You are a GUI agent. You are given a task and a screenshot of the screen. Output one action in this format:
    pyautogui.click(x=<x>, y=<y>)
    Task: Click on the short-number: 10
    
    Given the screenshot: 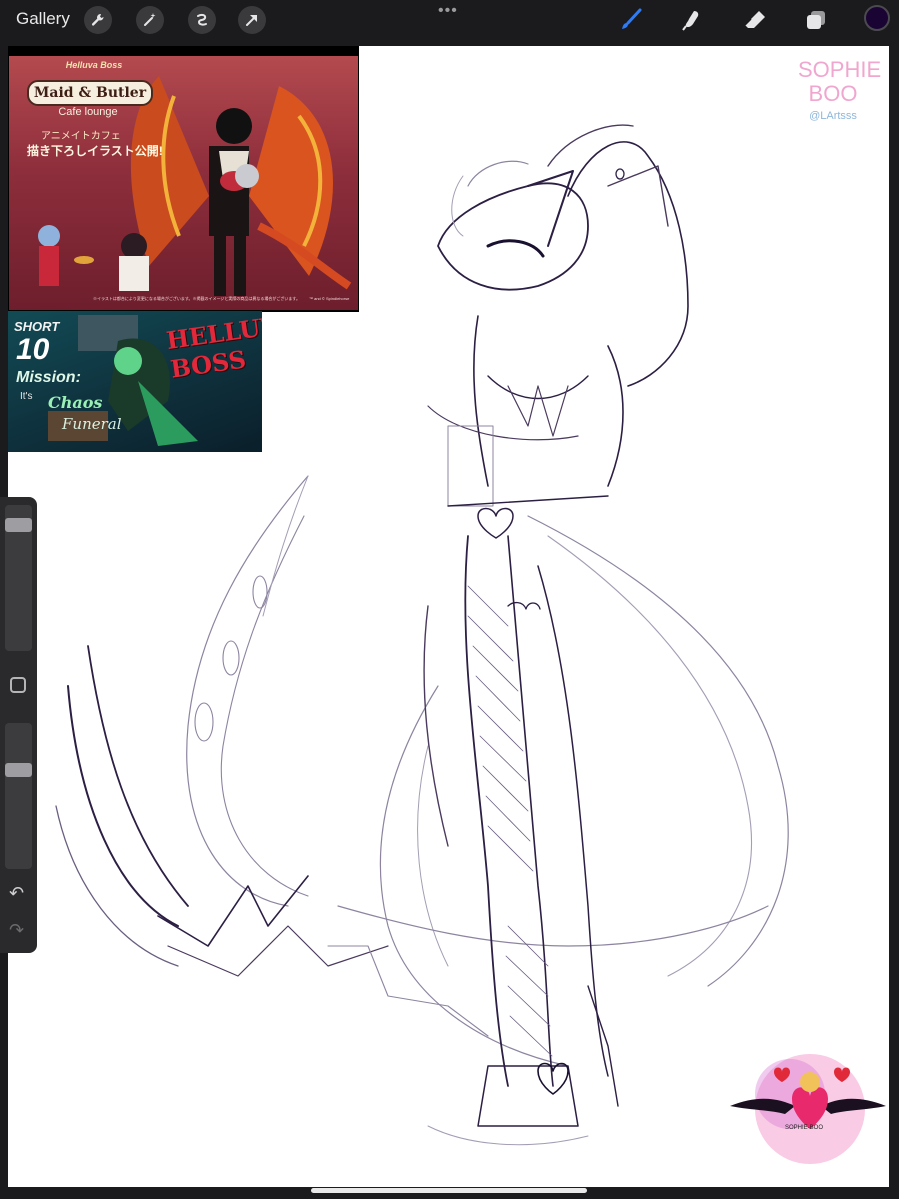 What is the action you would take?
    pyautogui.click(x=33, y=349)
    